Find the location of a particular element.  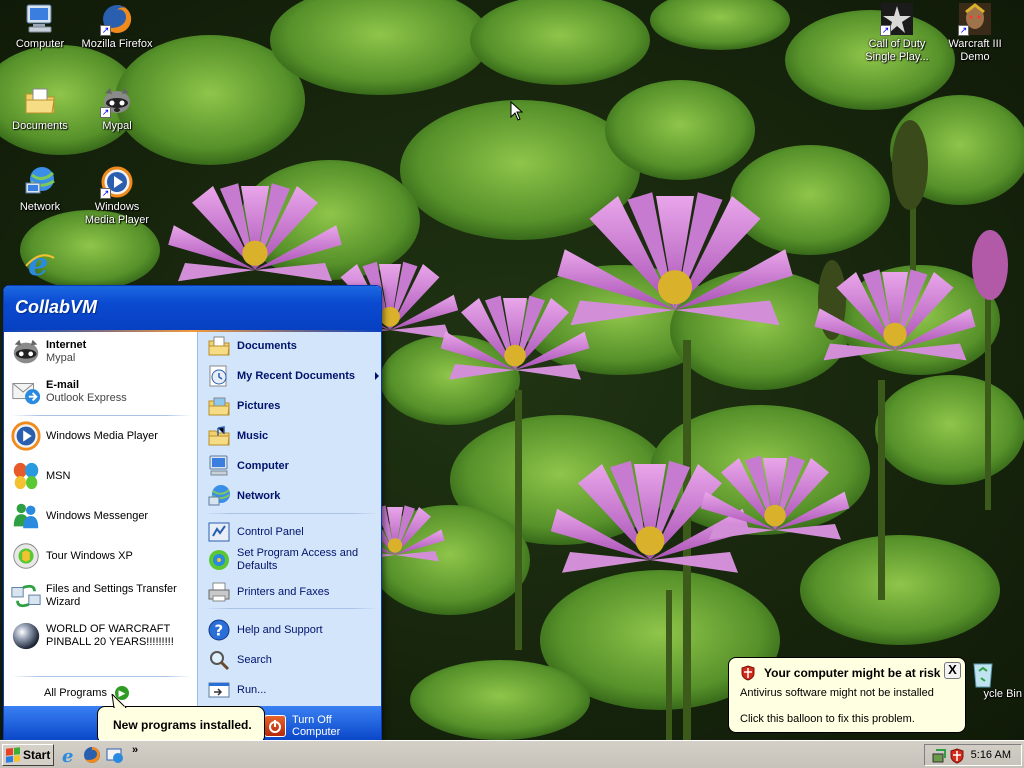

turn-off-label: Turn Off Computer is located at coordinates (316, 726).